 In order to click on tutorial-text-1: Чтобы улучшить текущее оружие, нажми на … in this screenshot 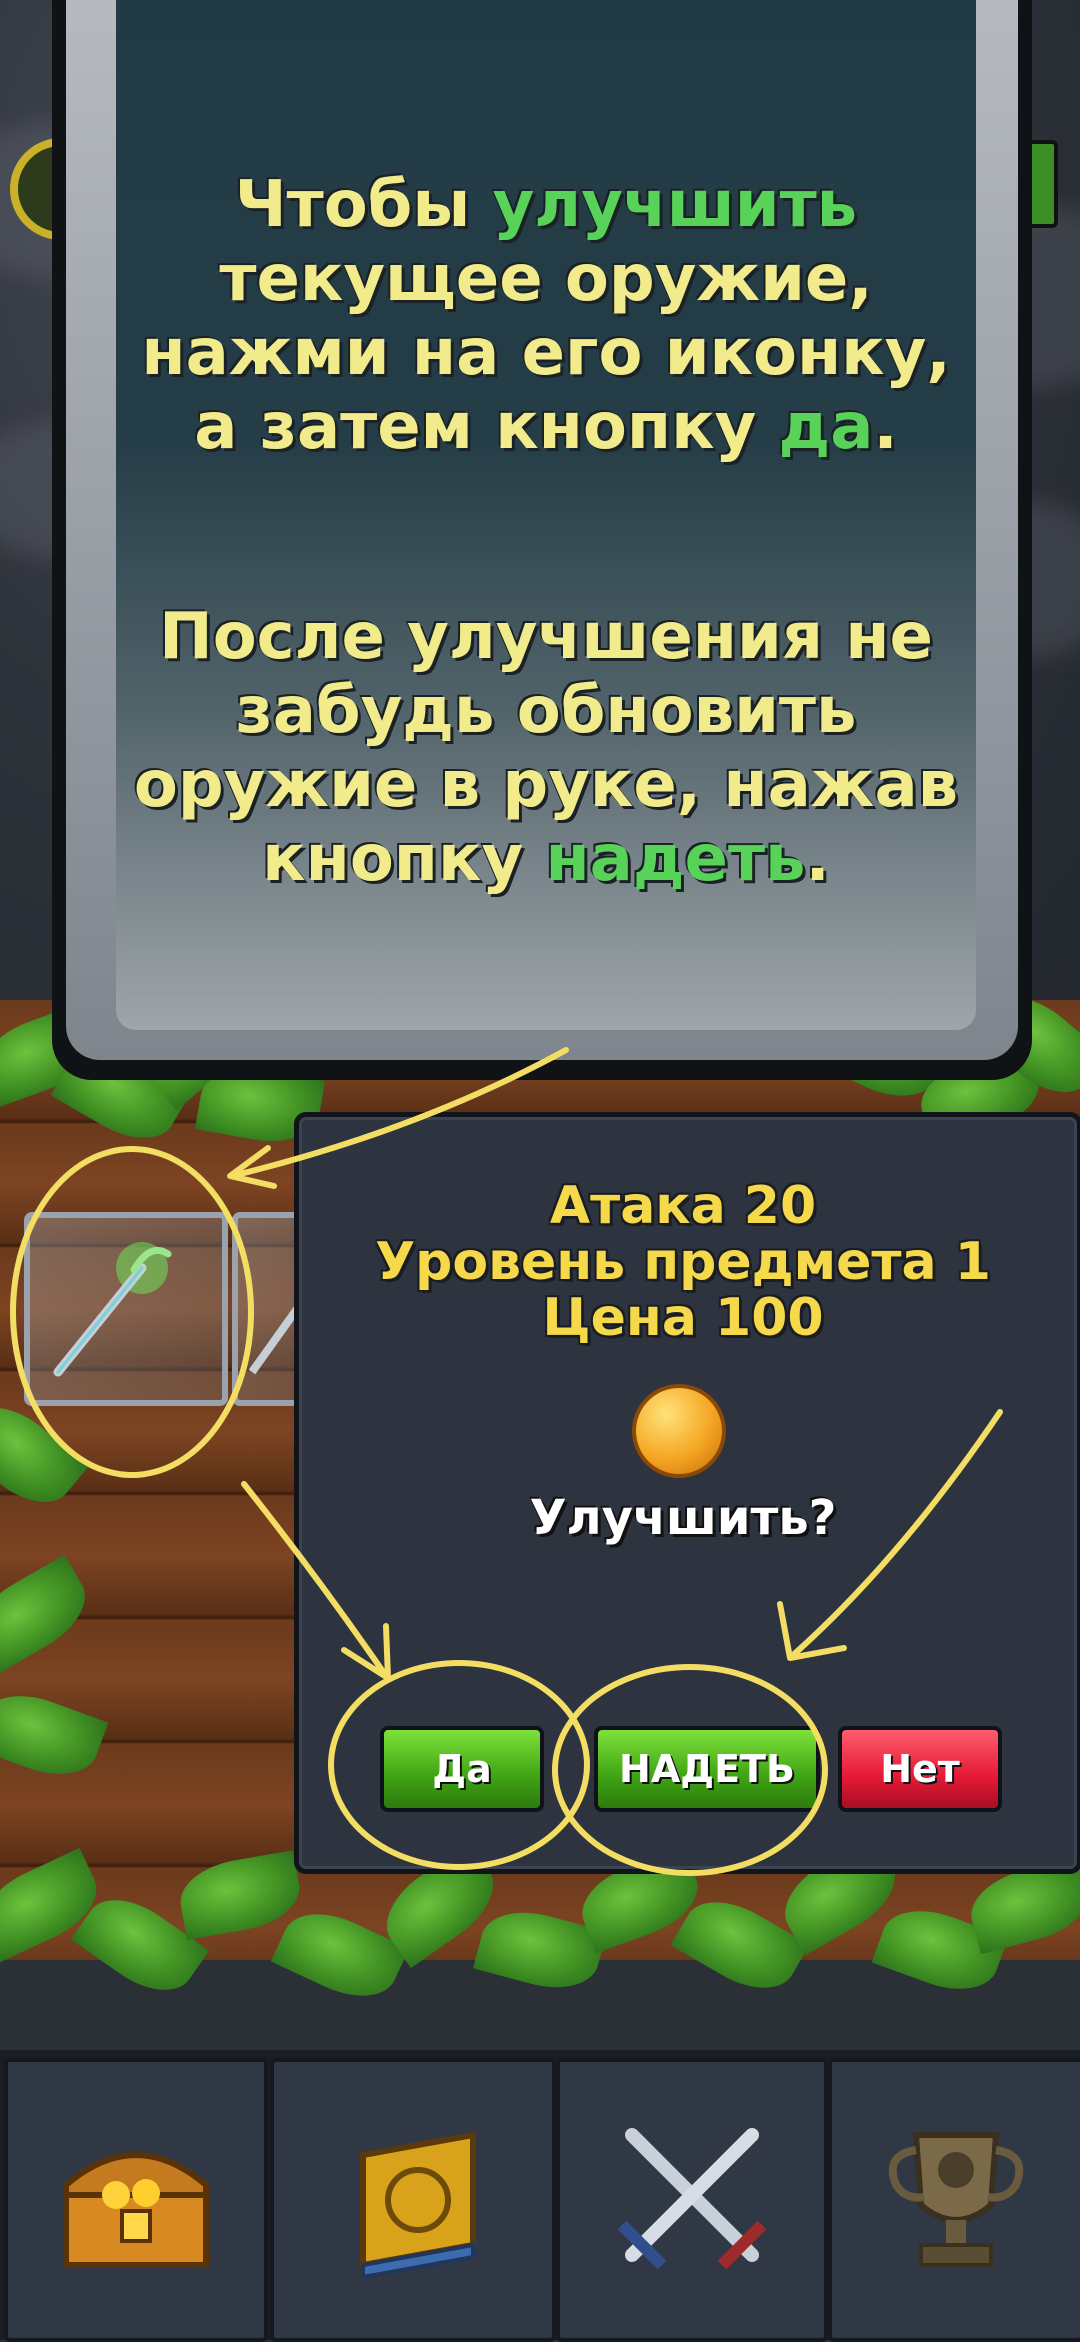, I will do `click(546, 316)`.